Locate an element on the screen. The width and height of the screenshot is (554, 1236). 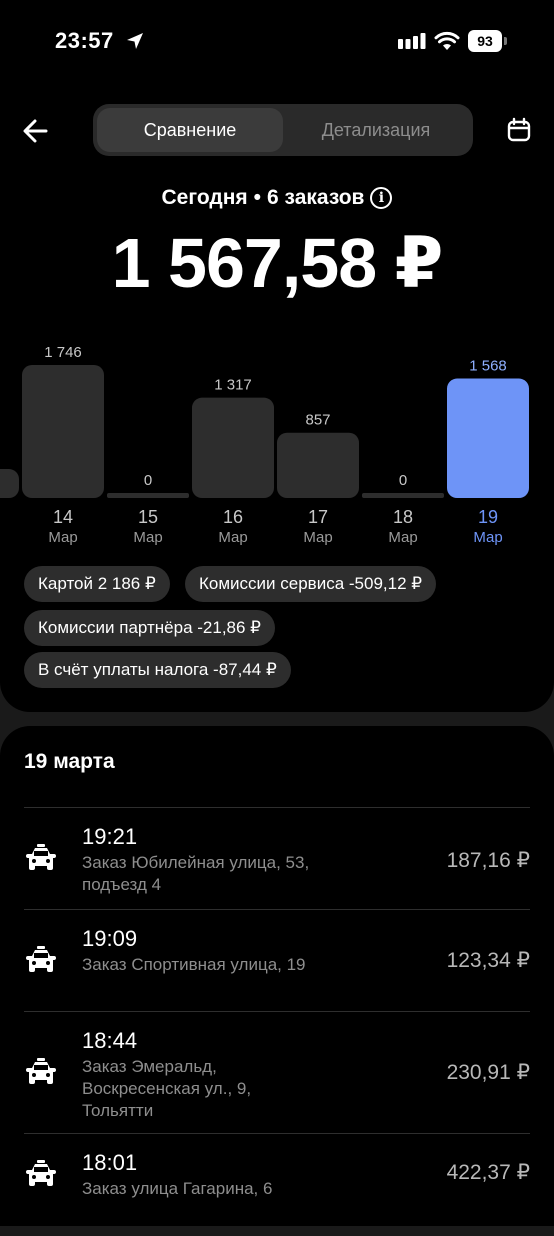
bar-day-label: 15 is located at coordinates (148, 517).